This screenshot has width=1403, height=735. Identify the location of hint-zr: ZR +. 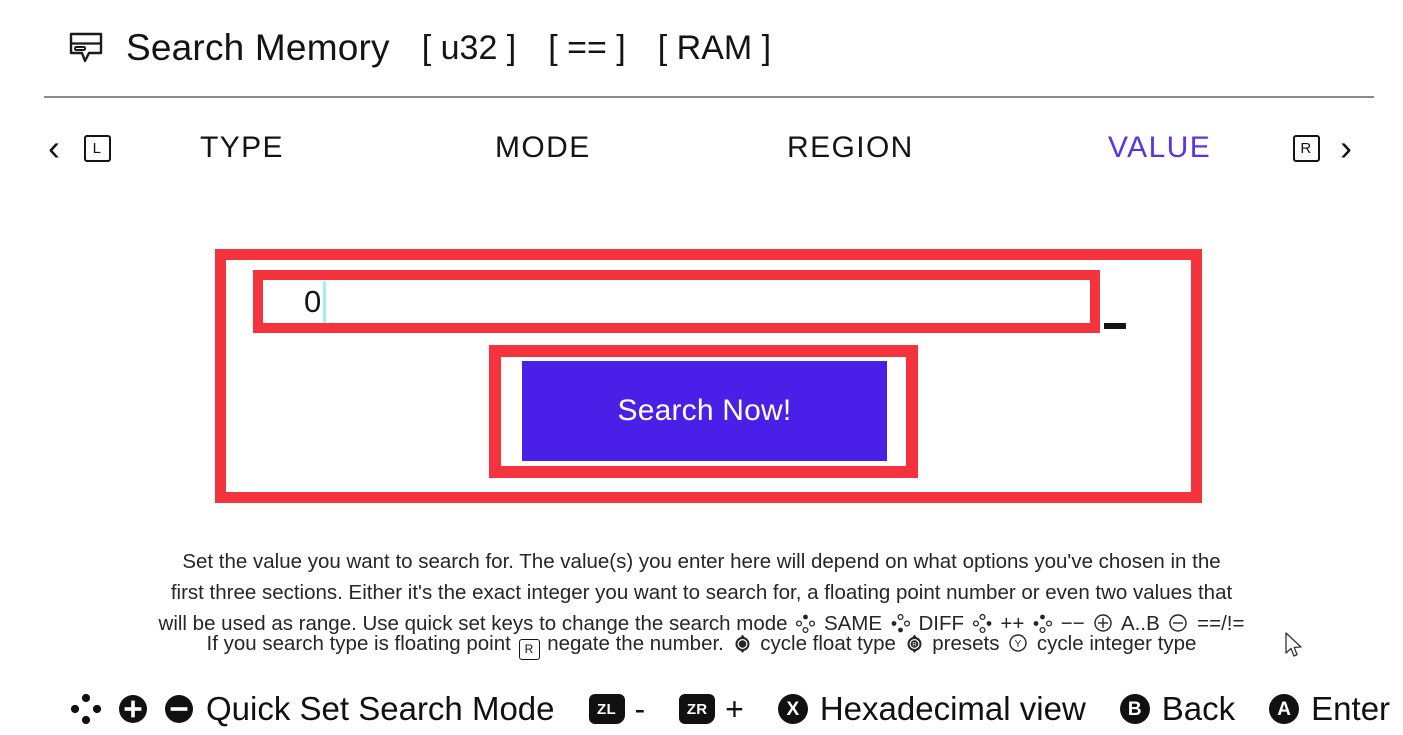
(711, 709).